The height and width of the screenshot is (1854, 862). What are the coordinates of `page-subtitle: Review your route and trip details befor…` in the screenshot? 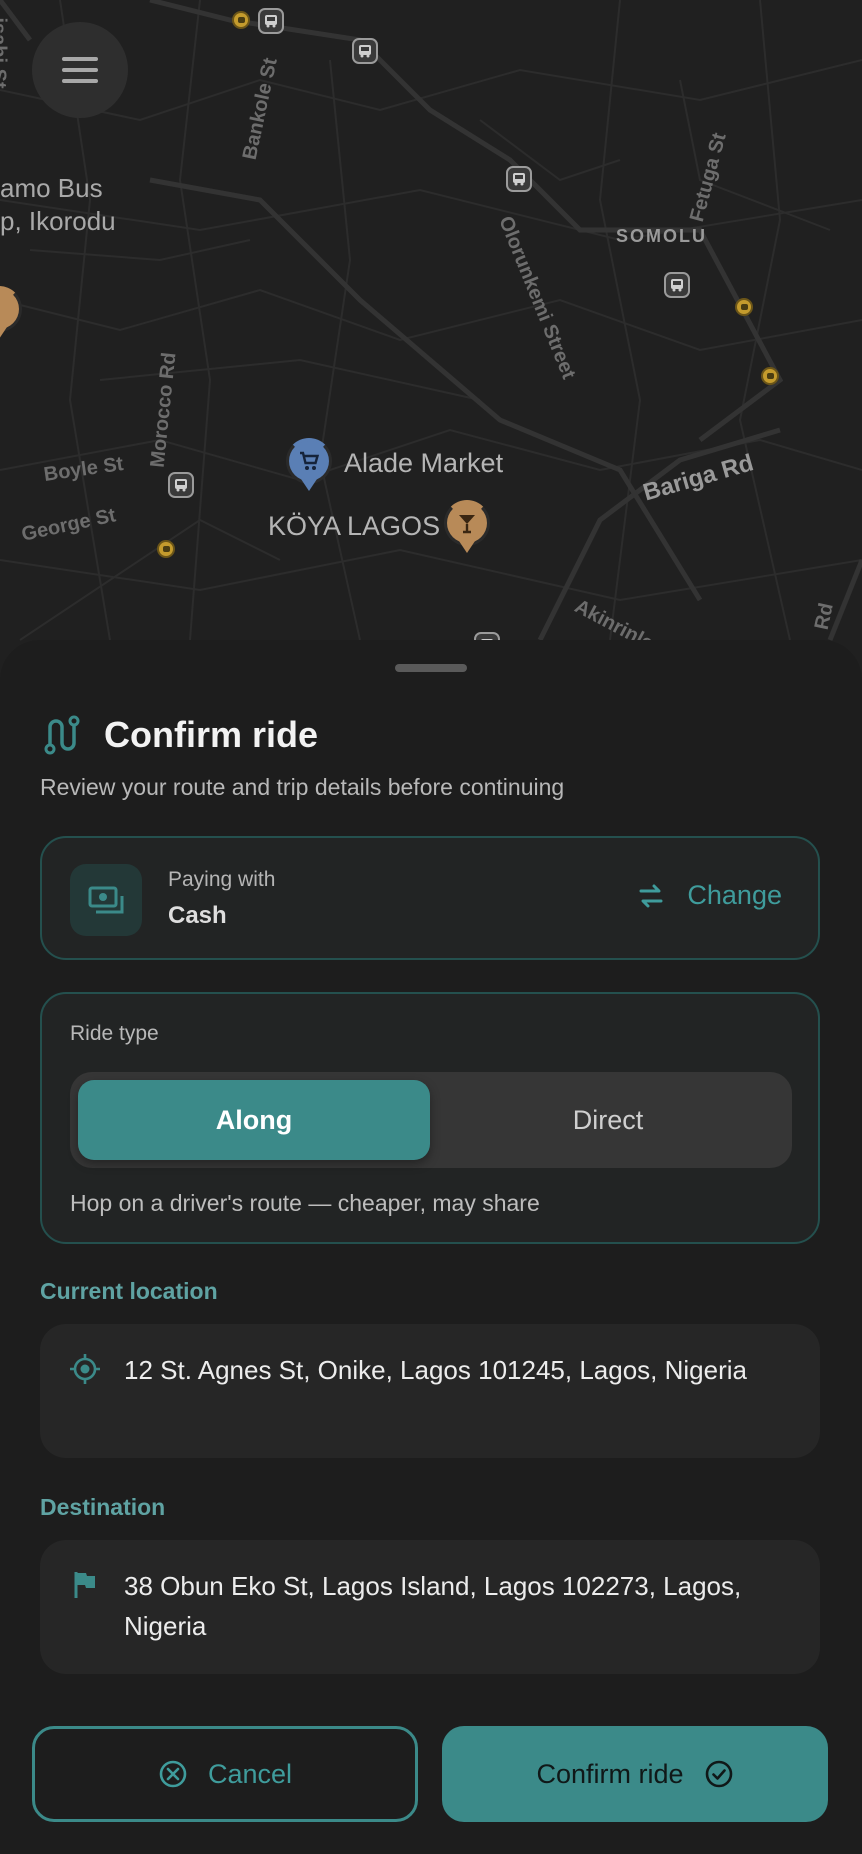 It's located at (302, 787).